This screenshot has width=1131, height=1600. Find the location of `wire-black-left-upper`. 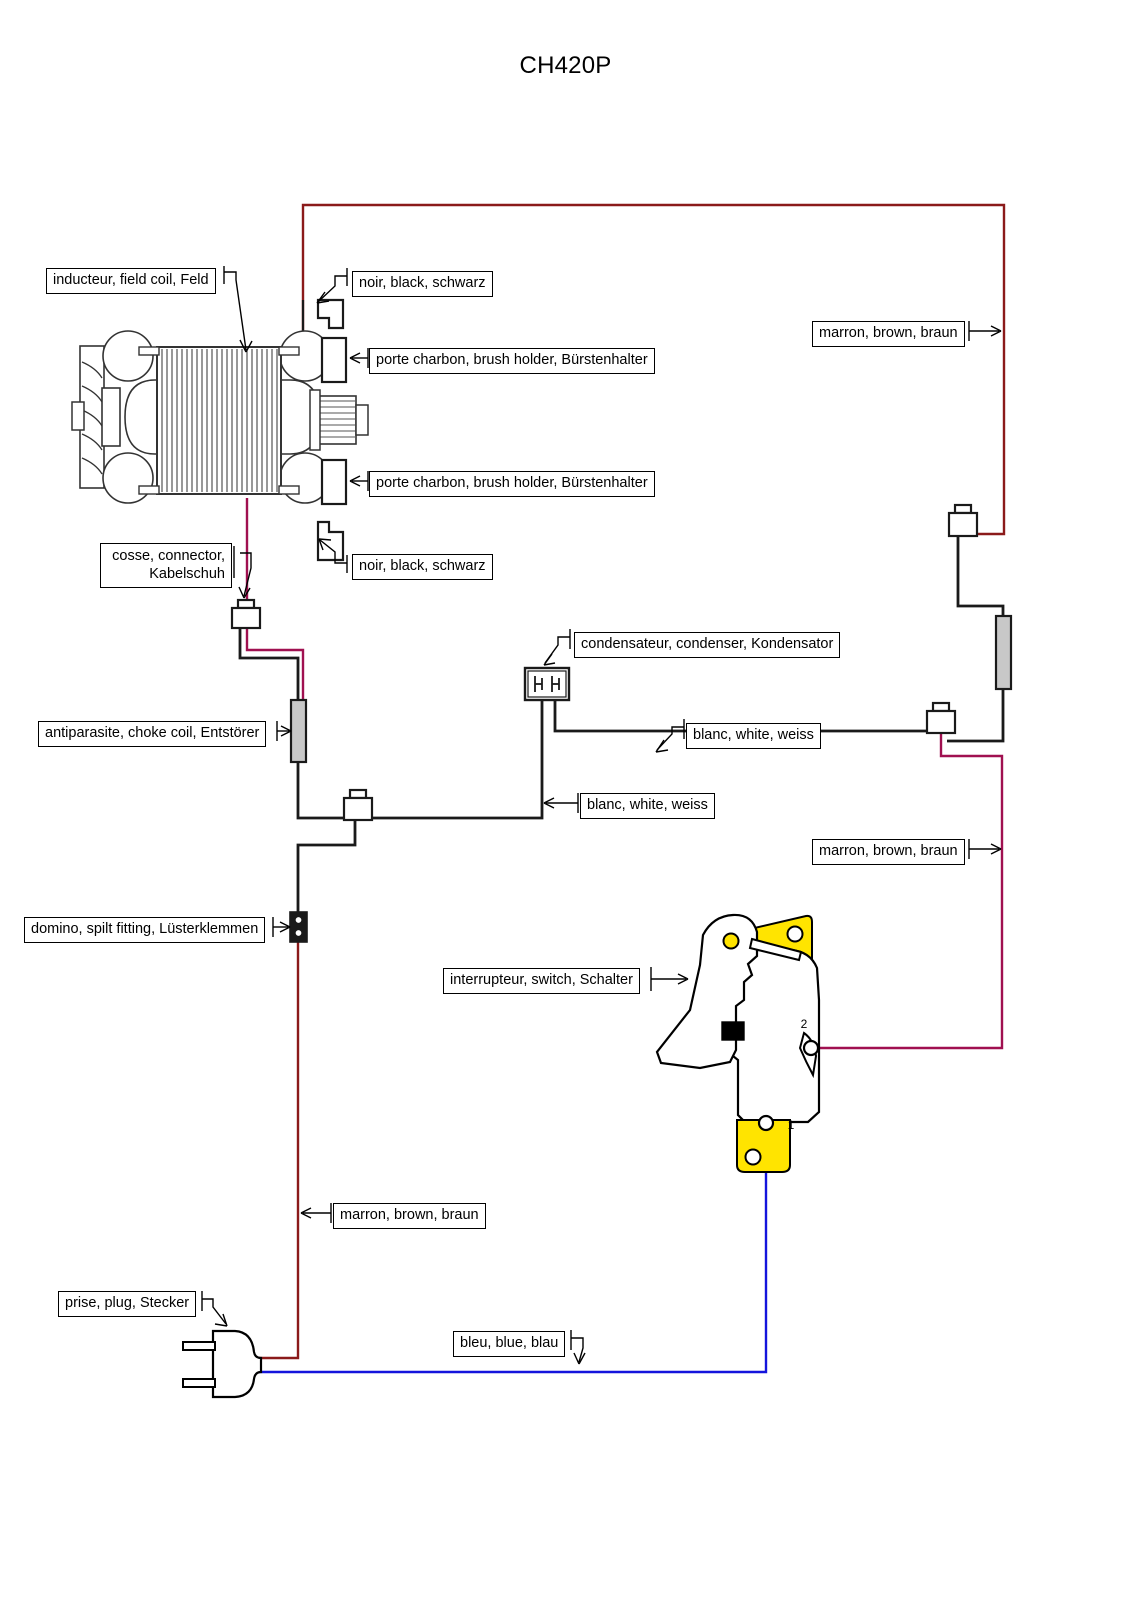

wire-black-left-upper is located at coordinates (269, 664).